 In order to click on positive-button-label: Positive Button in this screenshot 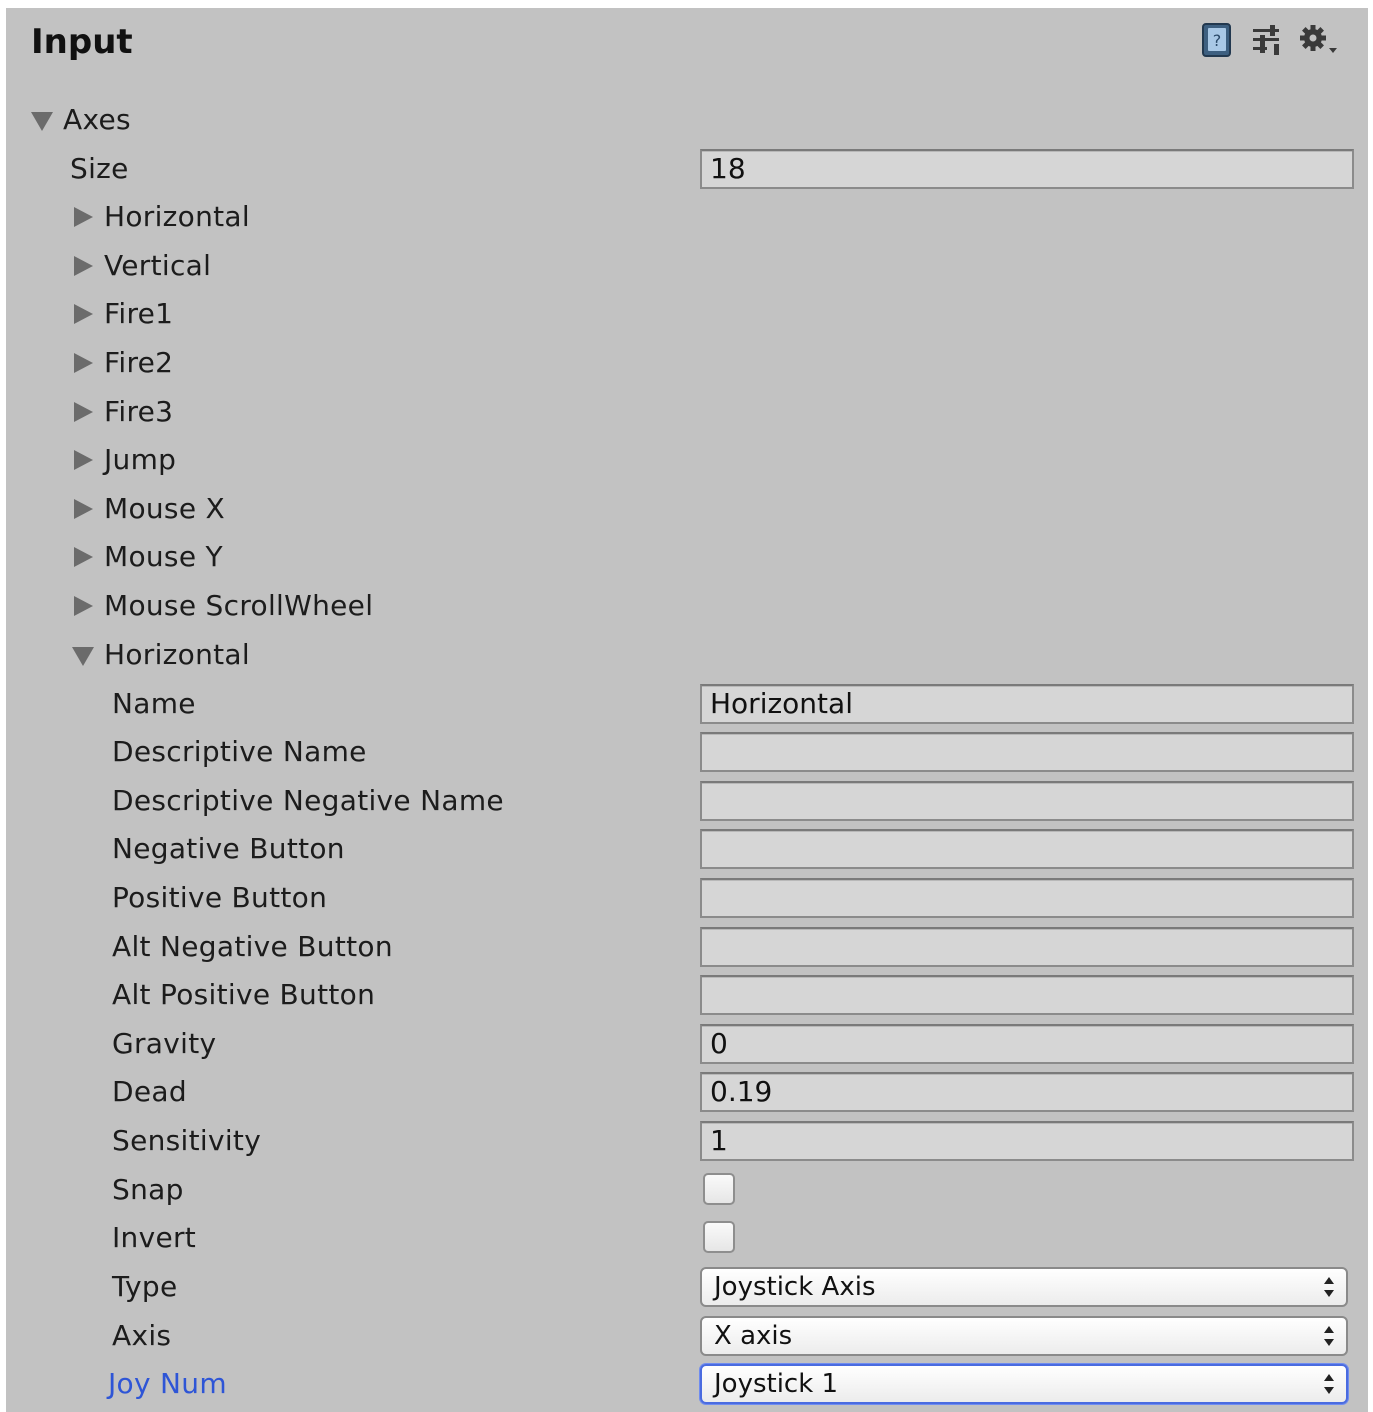, I will do `click(220, 897)`.